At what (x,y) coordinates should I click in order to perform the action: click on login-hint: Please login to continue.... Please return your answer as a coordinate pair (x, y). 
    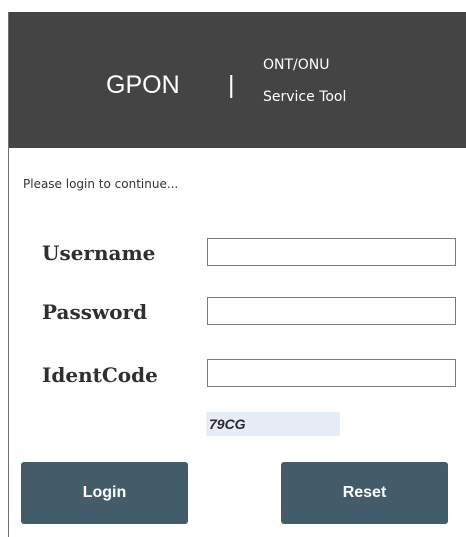
    Looking at the image, I should click on (101, 184).